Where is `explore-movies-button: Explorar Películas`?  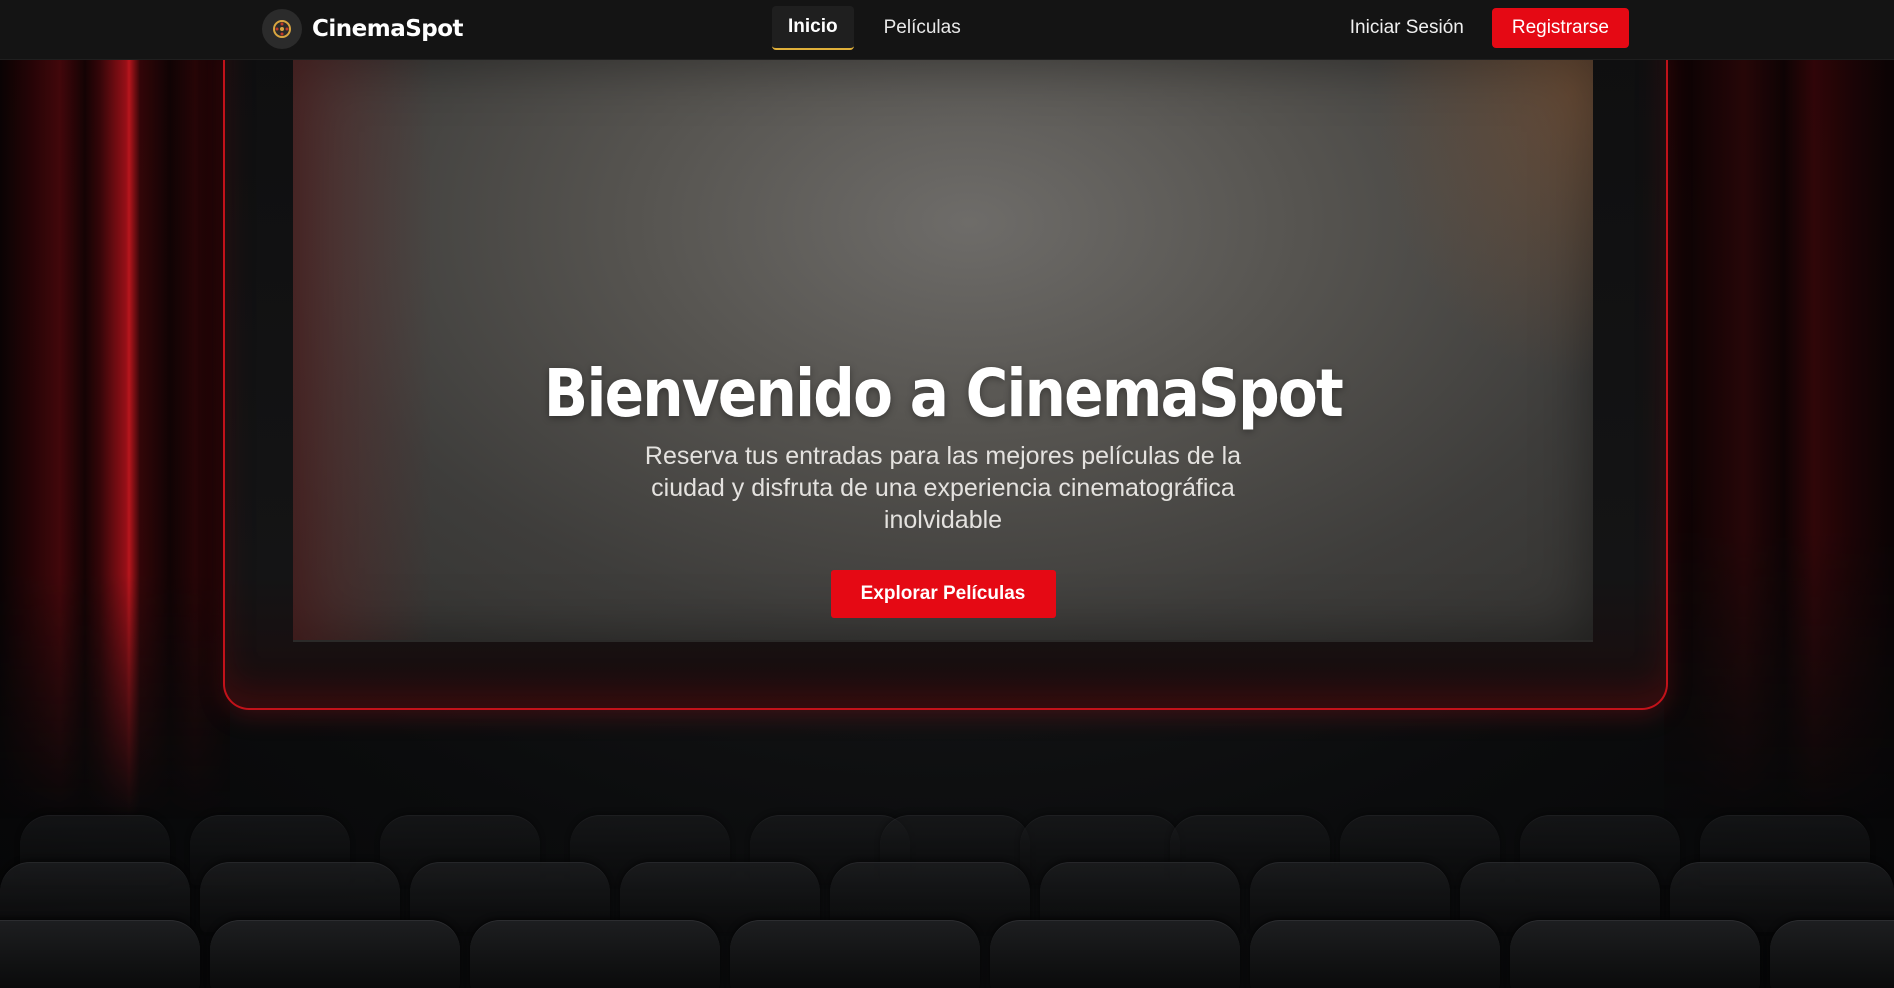 explore-movies-button: Explorar Películas is located at coordinates (943, 594).